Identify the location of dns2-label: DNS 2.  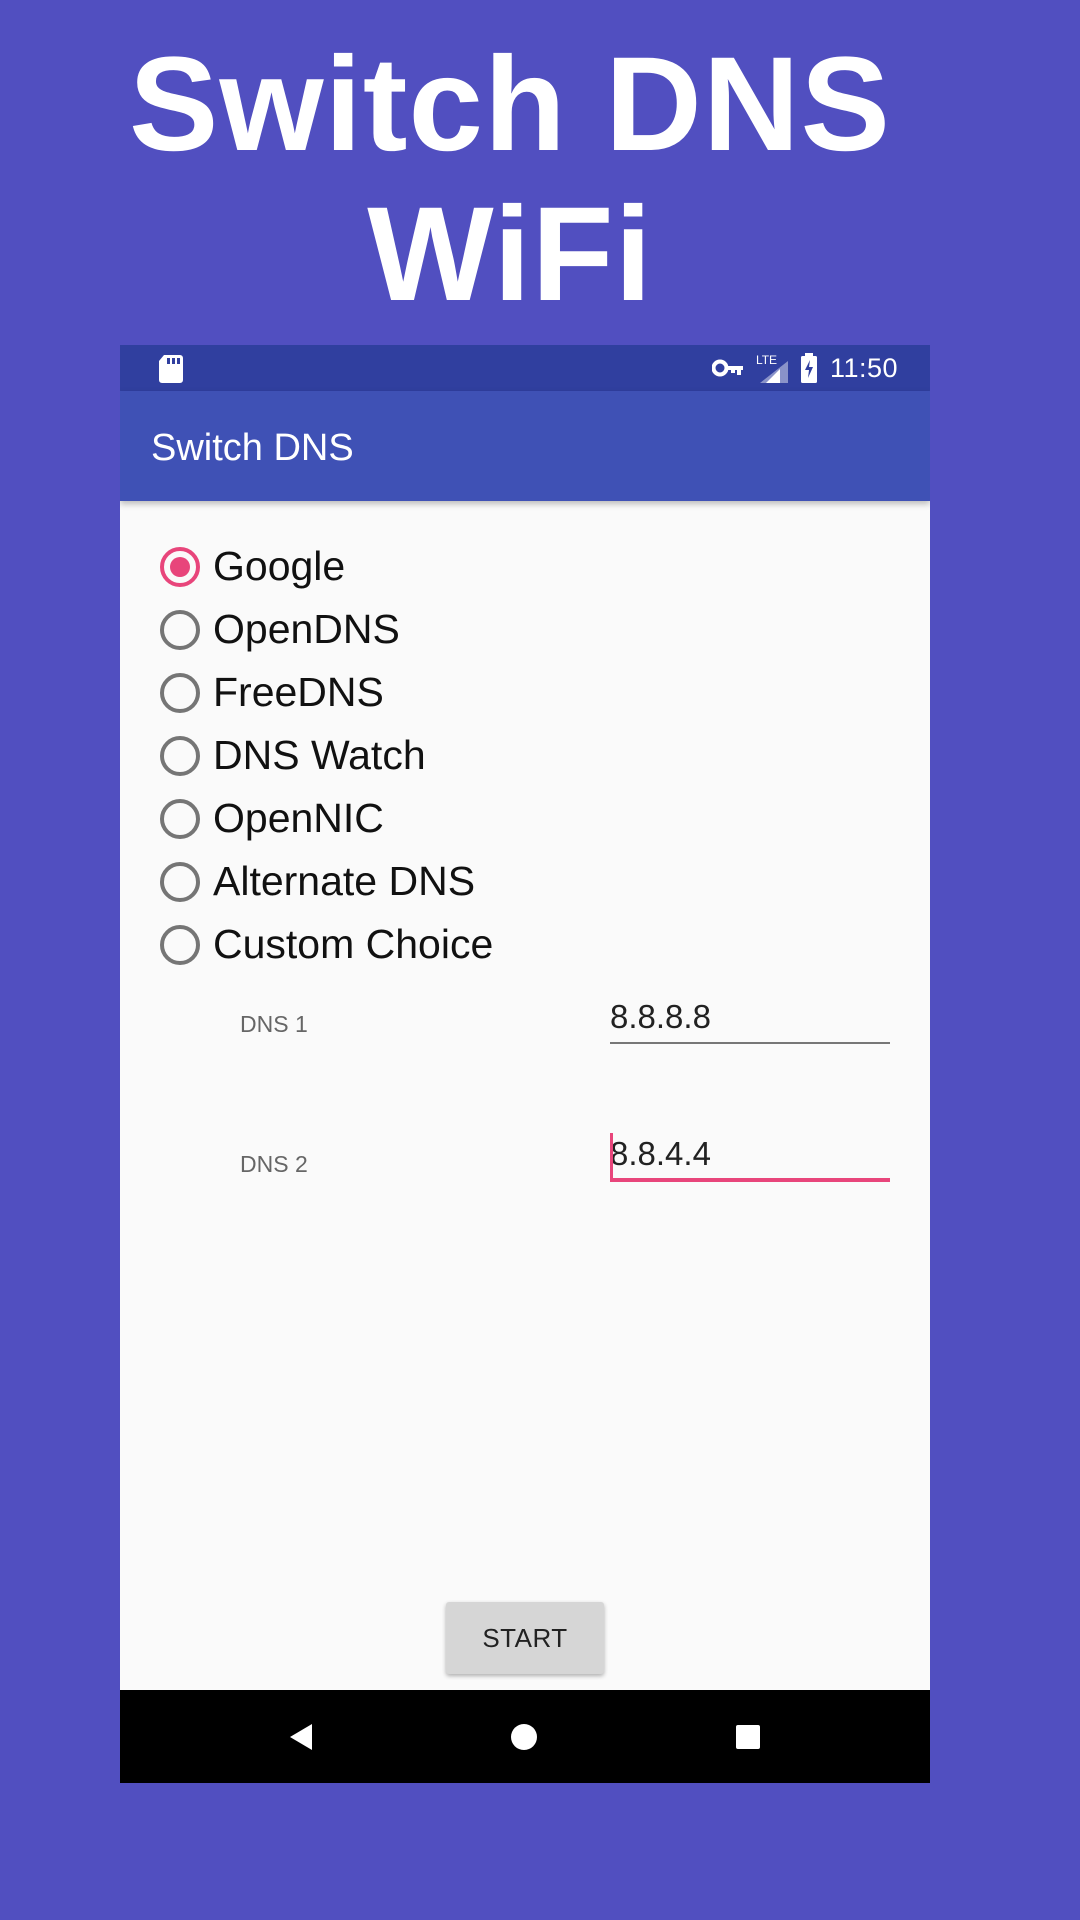
(274, 1164).